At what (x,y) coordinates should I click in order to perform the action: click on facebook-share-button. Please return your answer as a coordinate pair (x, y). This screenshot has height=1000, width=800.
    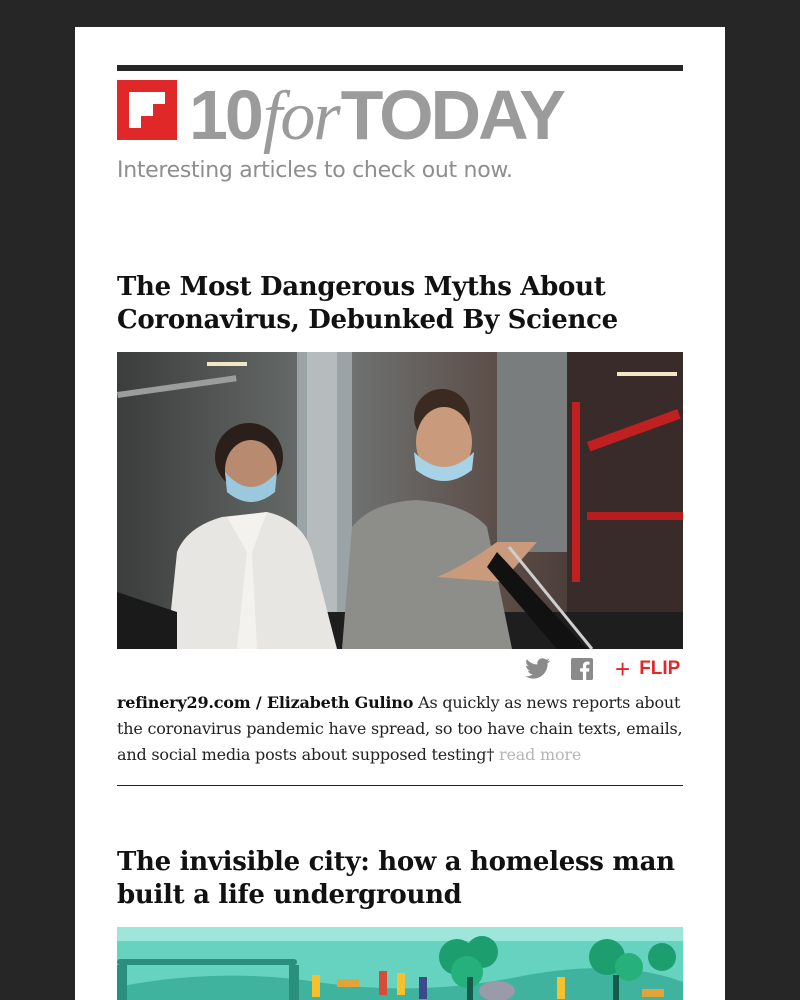
    Looking at the image, I should click on (582, 669).